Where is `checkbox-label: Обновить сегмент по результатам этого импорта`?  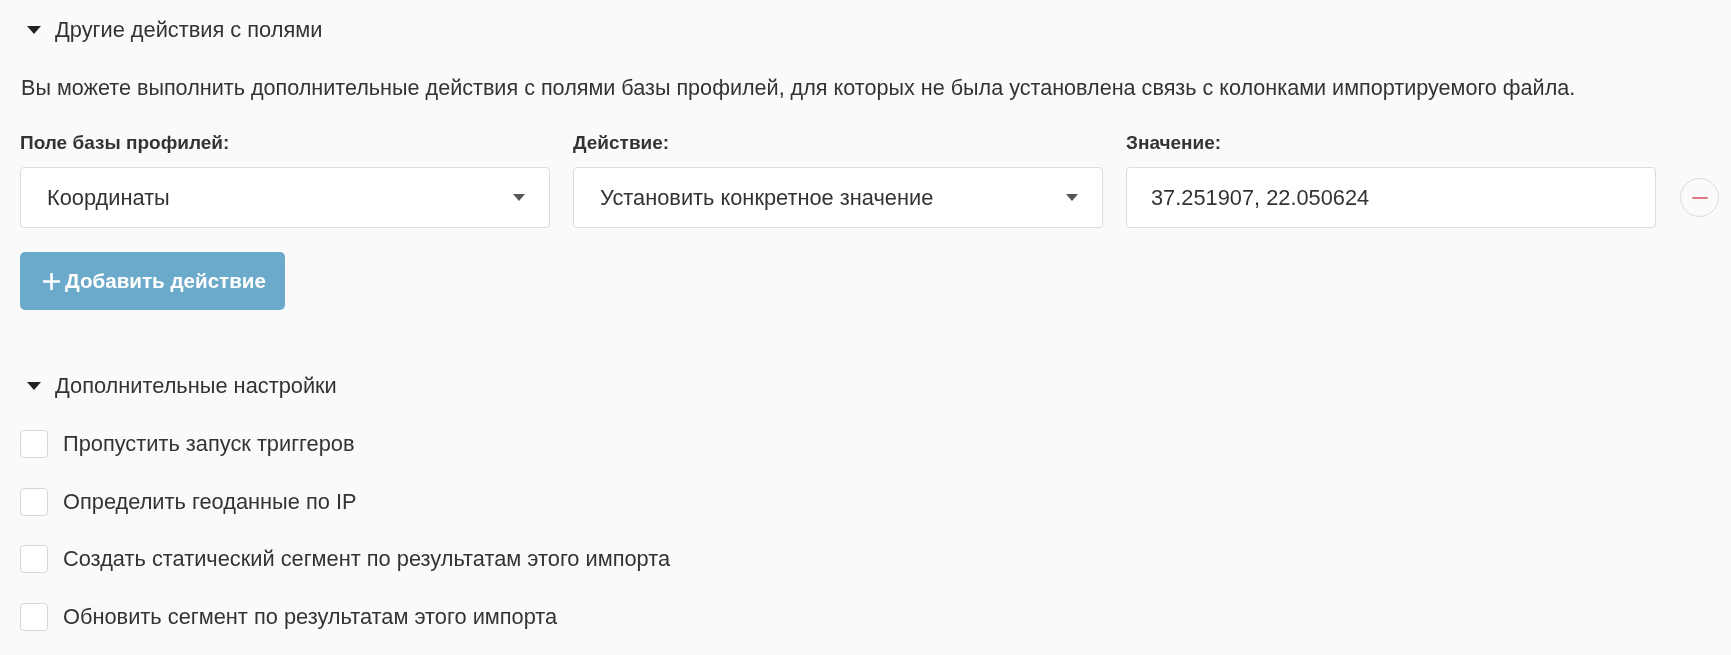
checkbox-label: Обновить сегмент по результатам этого импорта is located at coordinates (310, 616).